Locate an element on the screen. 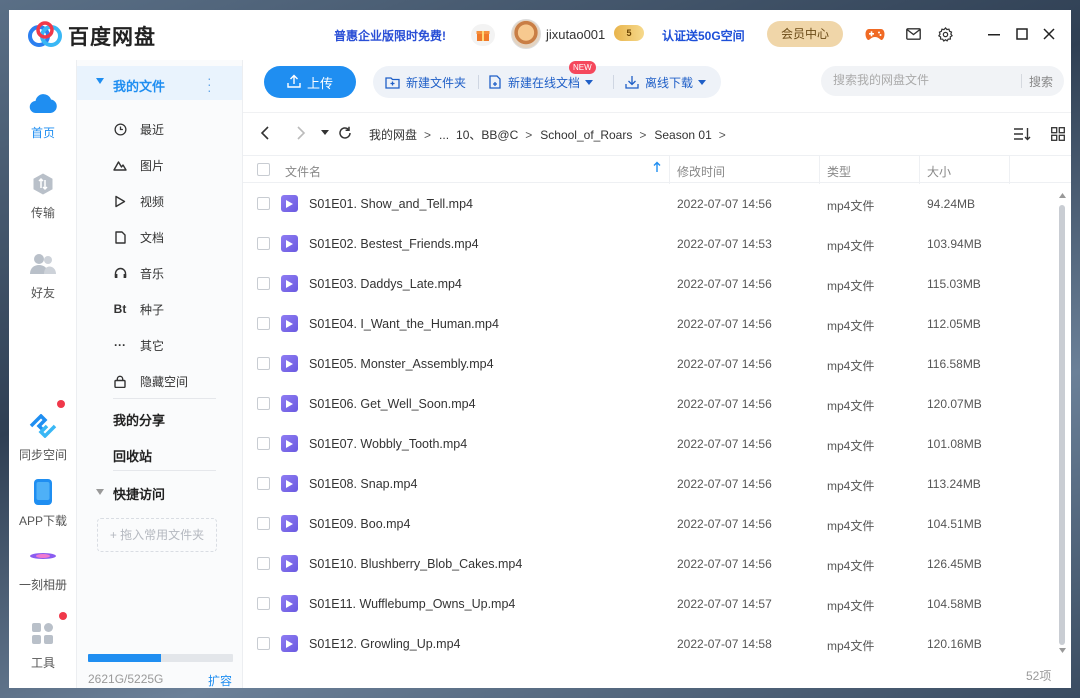  scroll-down-icon is located at coordinates (1062, 650).